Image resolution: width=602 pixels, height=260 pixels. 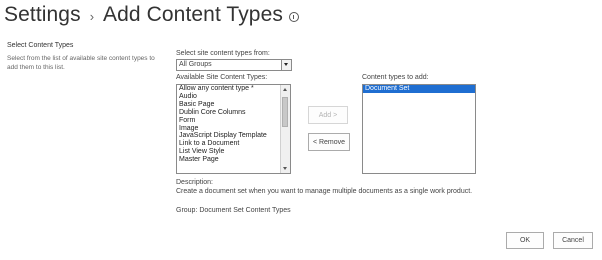 I want to click on list-item: Basic Page, so click(x=233, y=105).